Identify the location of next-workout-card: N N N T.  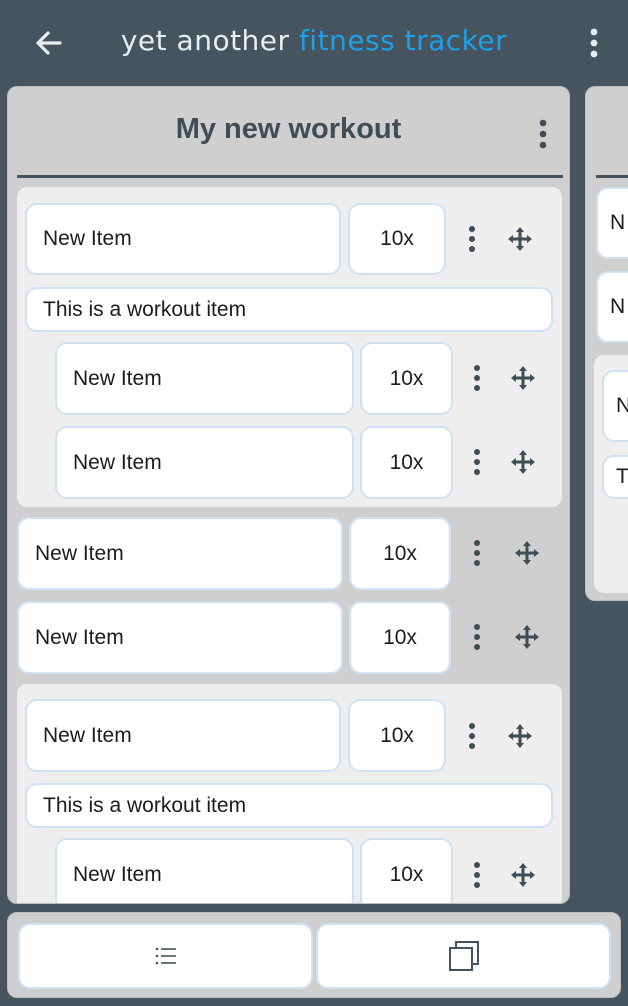
(606, 343).